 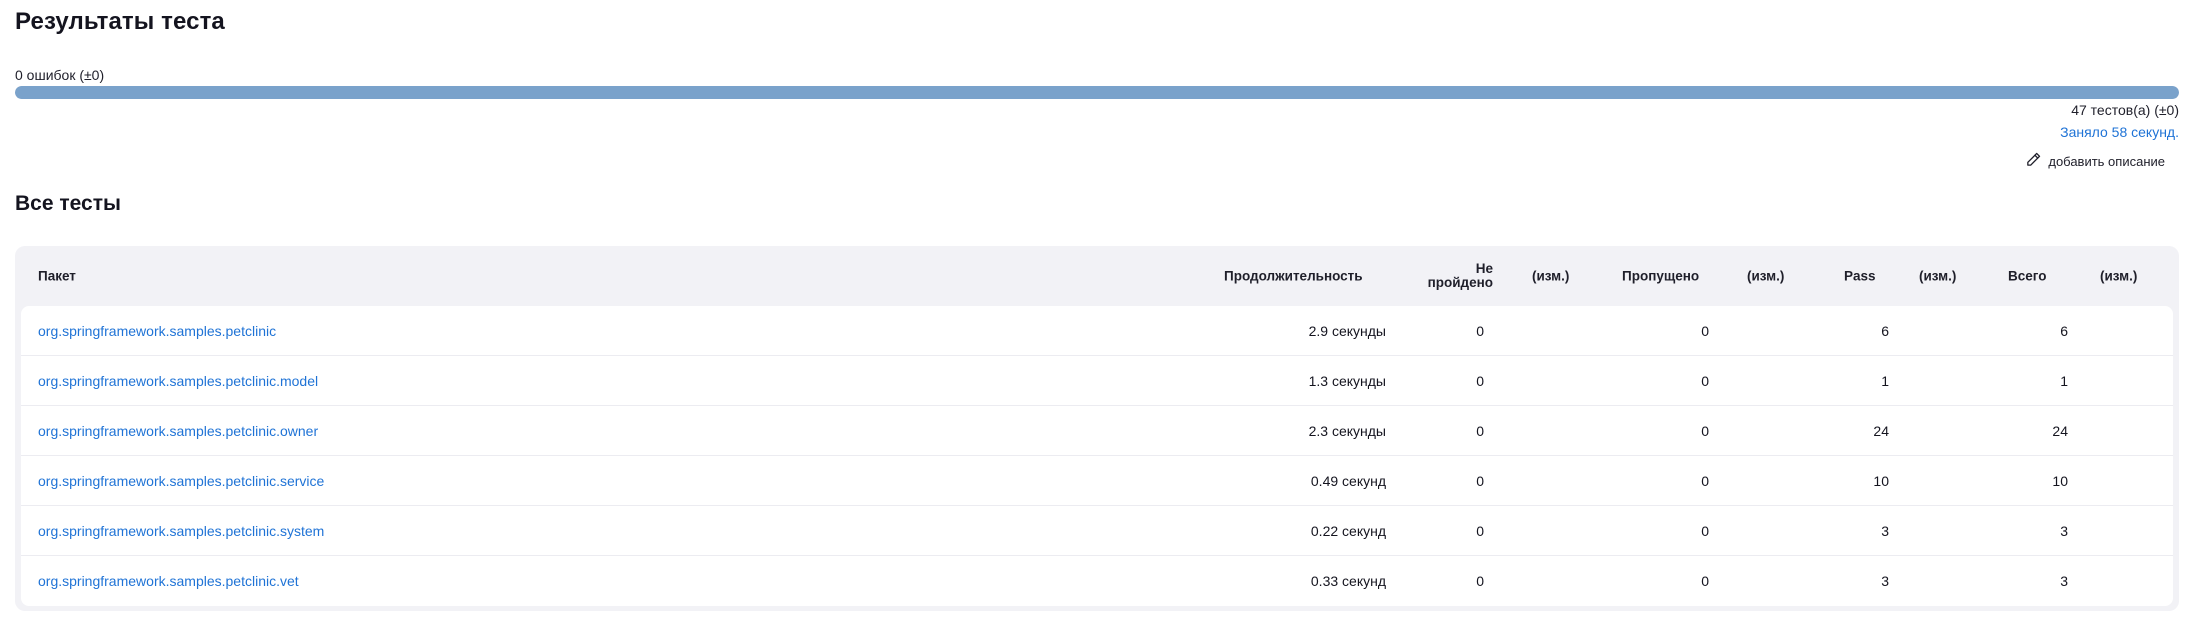 What do you see at coordinates (1765, 276) in the screenshot?
I see `column-header-skipped-diff: (изм.)` at bounding box center [1765, 276].